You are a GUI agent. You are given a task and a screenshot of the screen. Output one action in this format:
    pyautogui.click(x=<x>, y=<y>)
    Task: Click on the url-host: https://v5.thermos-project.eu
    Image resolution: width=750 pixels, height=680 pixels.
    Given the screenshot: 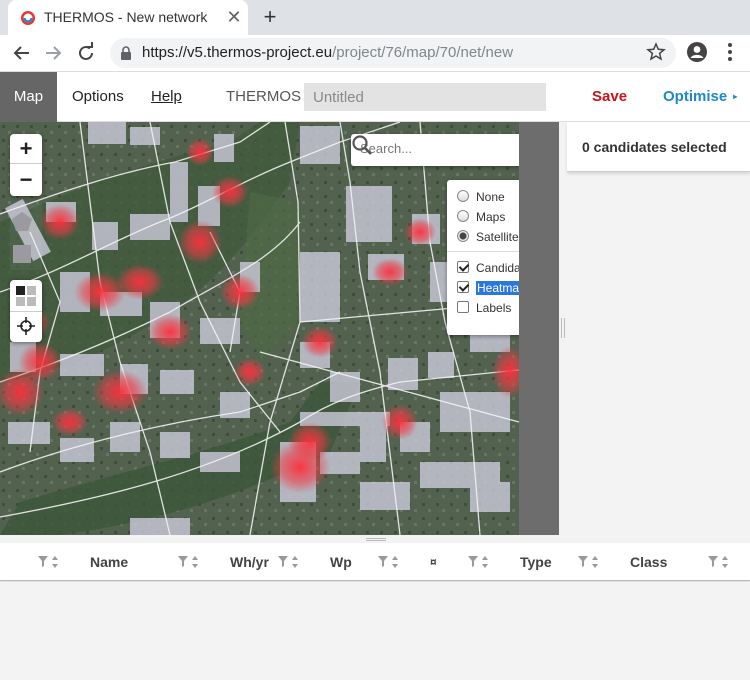 What is the action you would take?
    pyautogui.click(x=237, y=52)
    